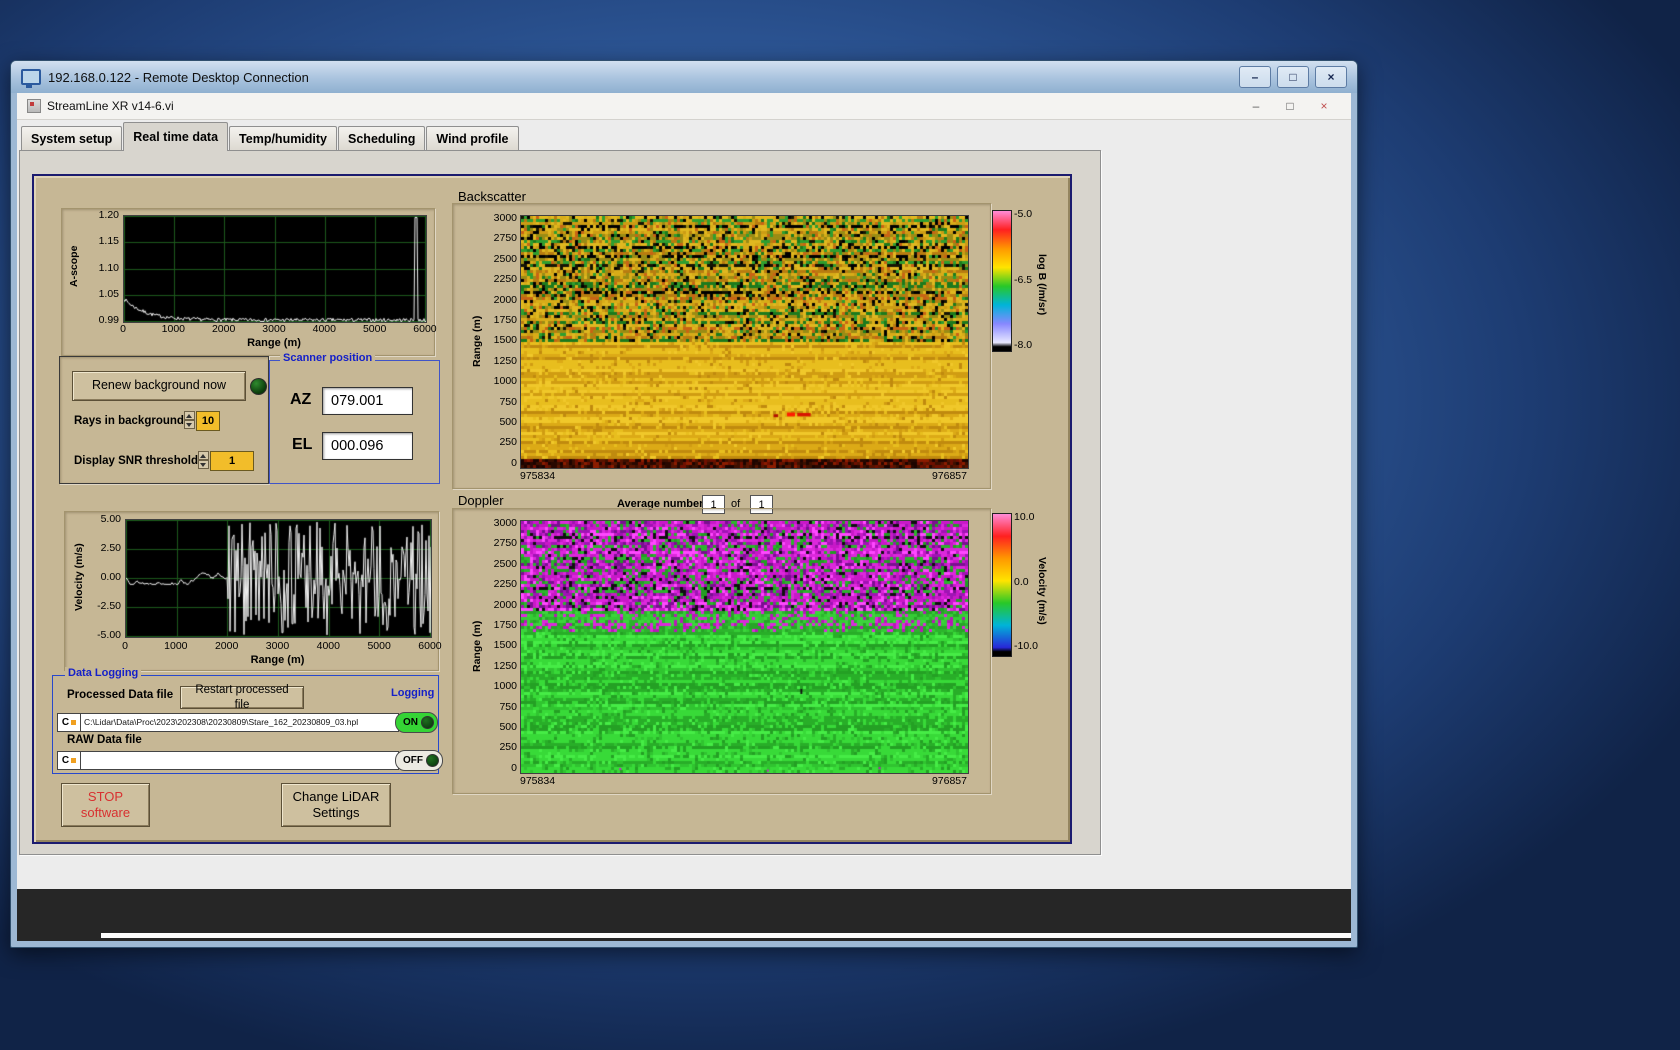  Describe the element at coordinates (743, 781) in the screenshot. I see `doppler-x-labels: 975834 976857` at that location.